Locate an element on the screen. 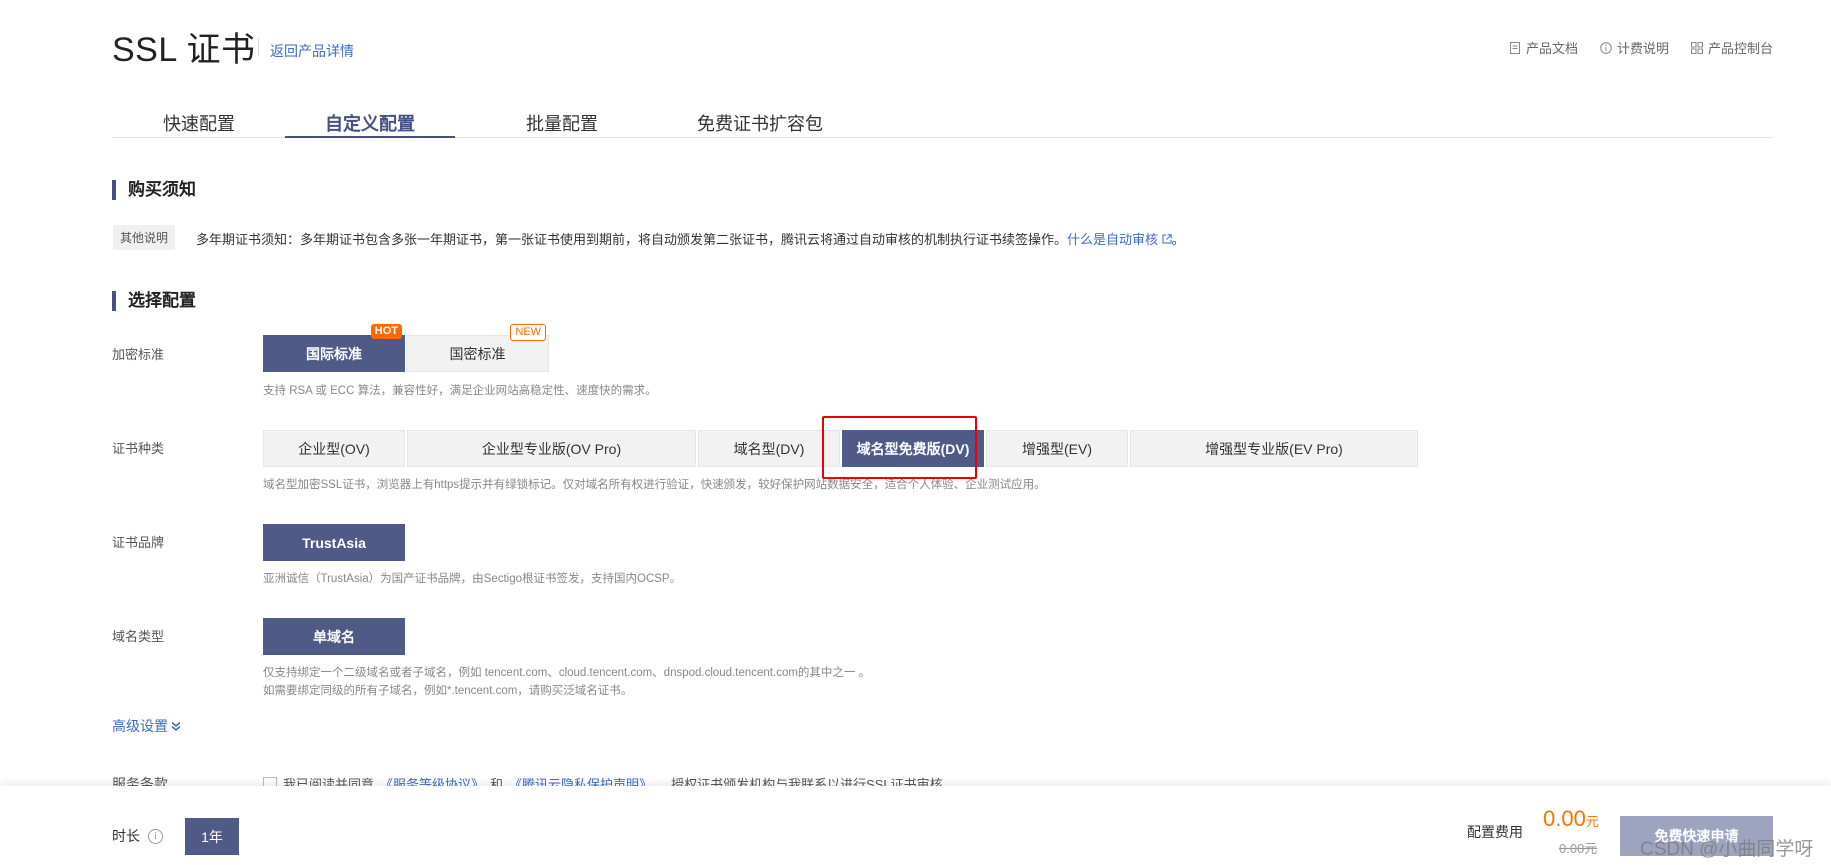 This screenshot has height=865, width=1831. page-title: SSL 证书 is located at coordinates (184, 50).